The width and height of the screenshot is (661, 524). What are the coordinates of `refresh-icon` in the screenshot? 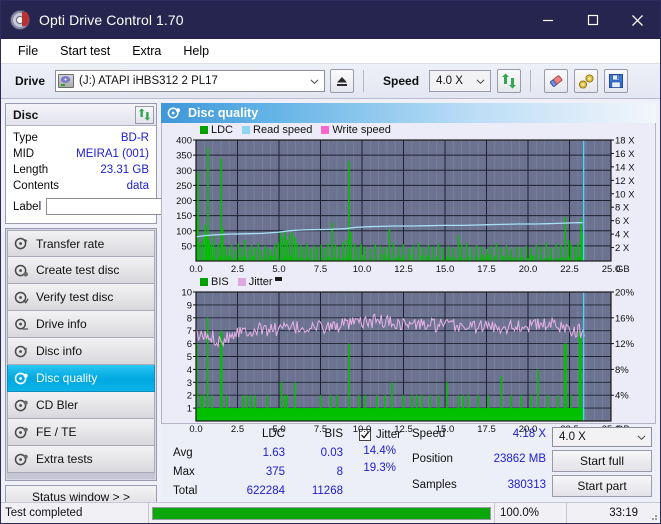 It's located at (144, 114).